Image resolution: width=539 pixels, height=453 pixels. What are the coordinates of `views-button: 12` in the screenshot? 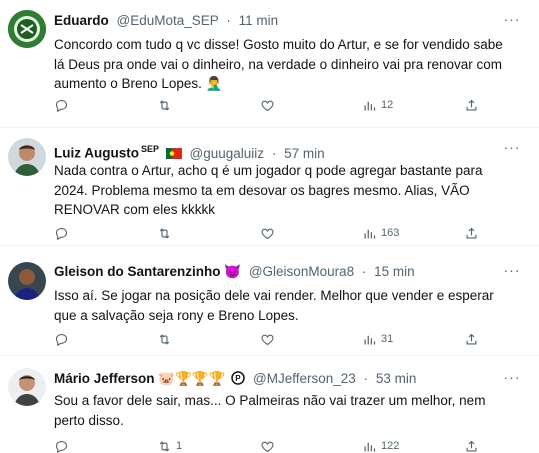 It's located at (377, 105).